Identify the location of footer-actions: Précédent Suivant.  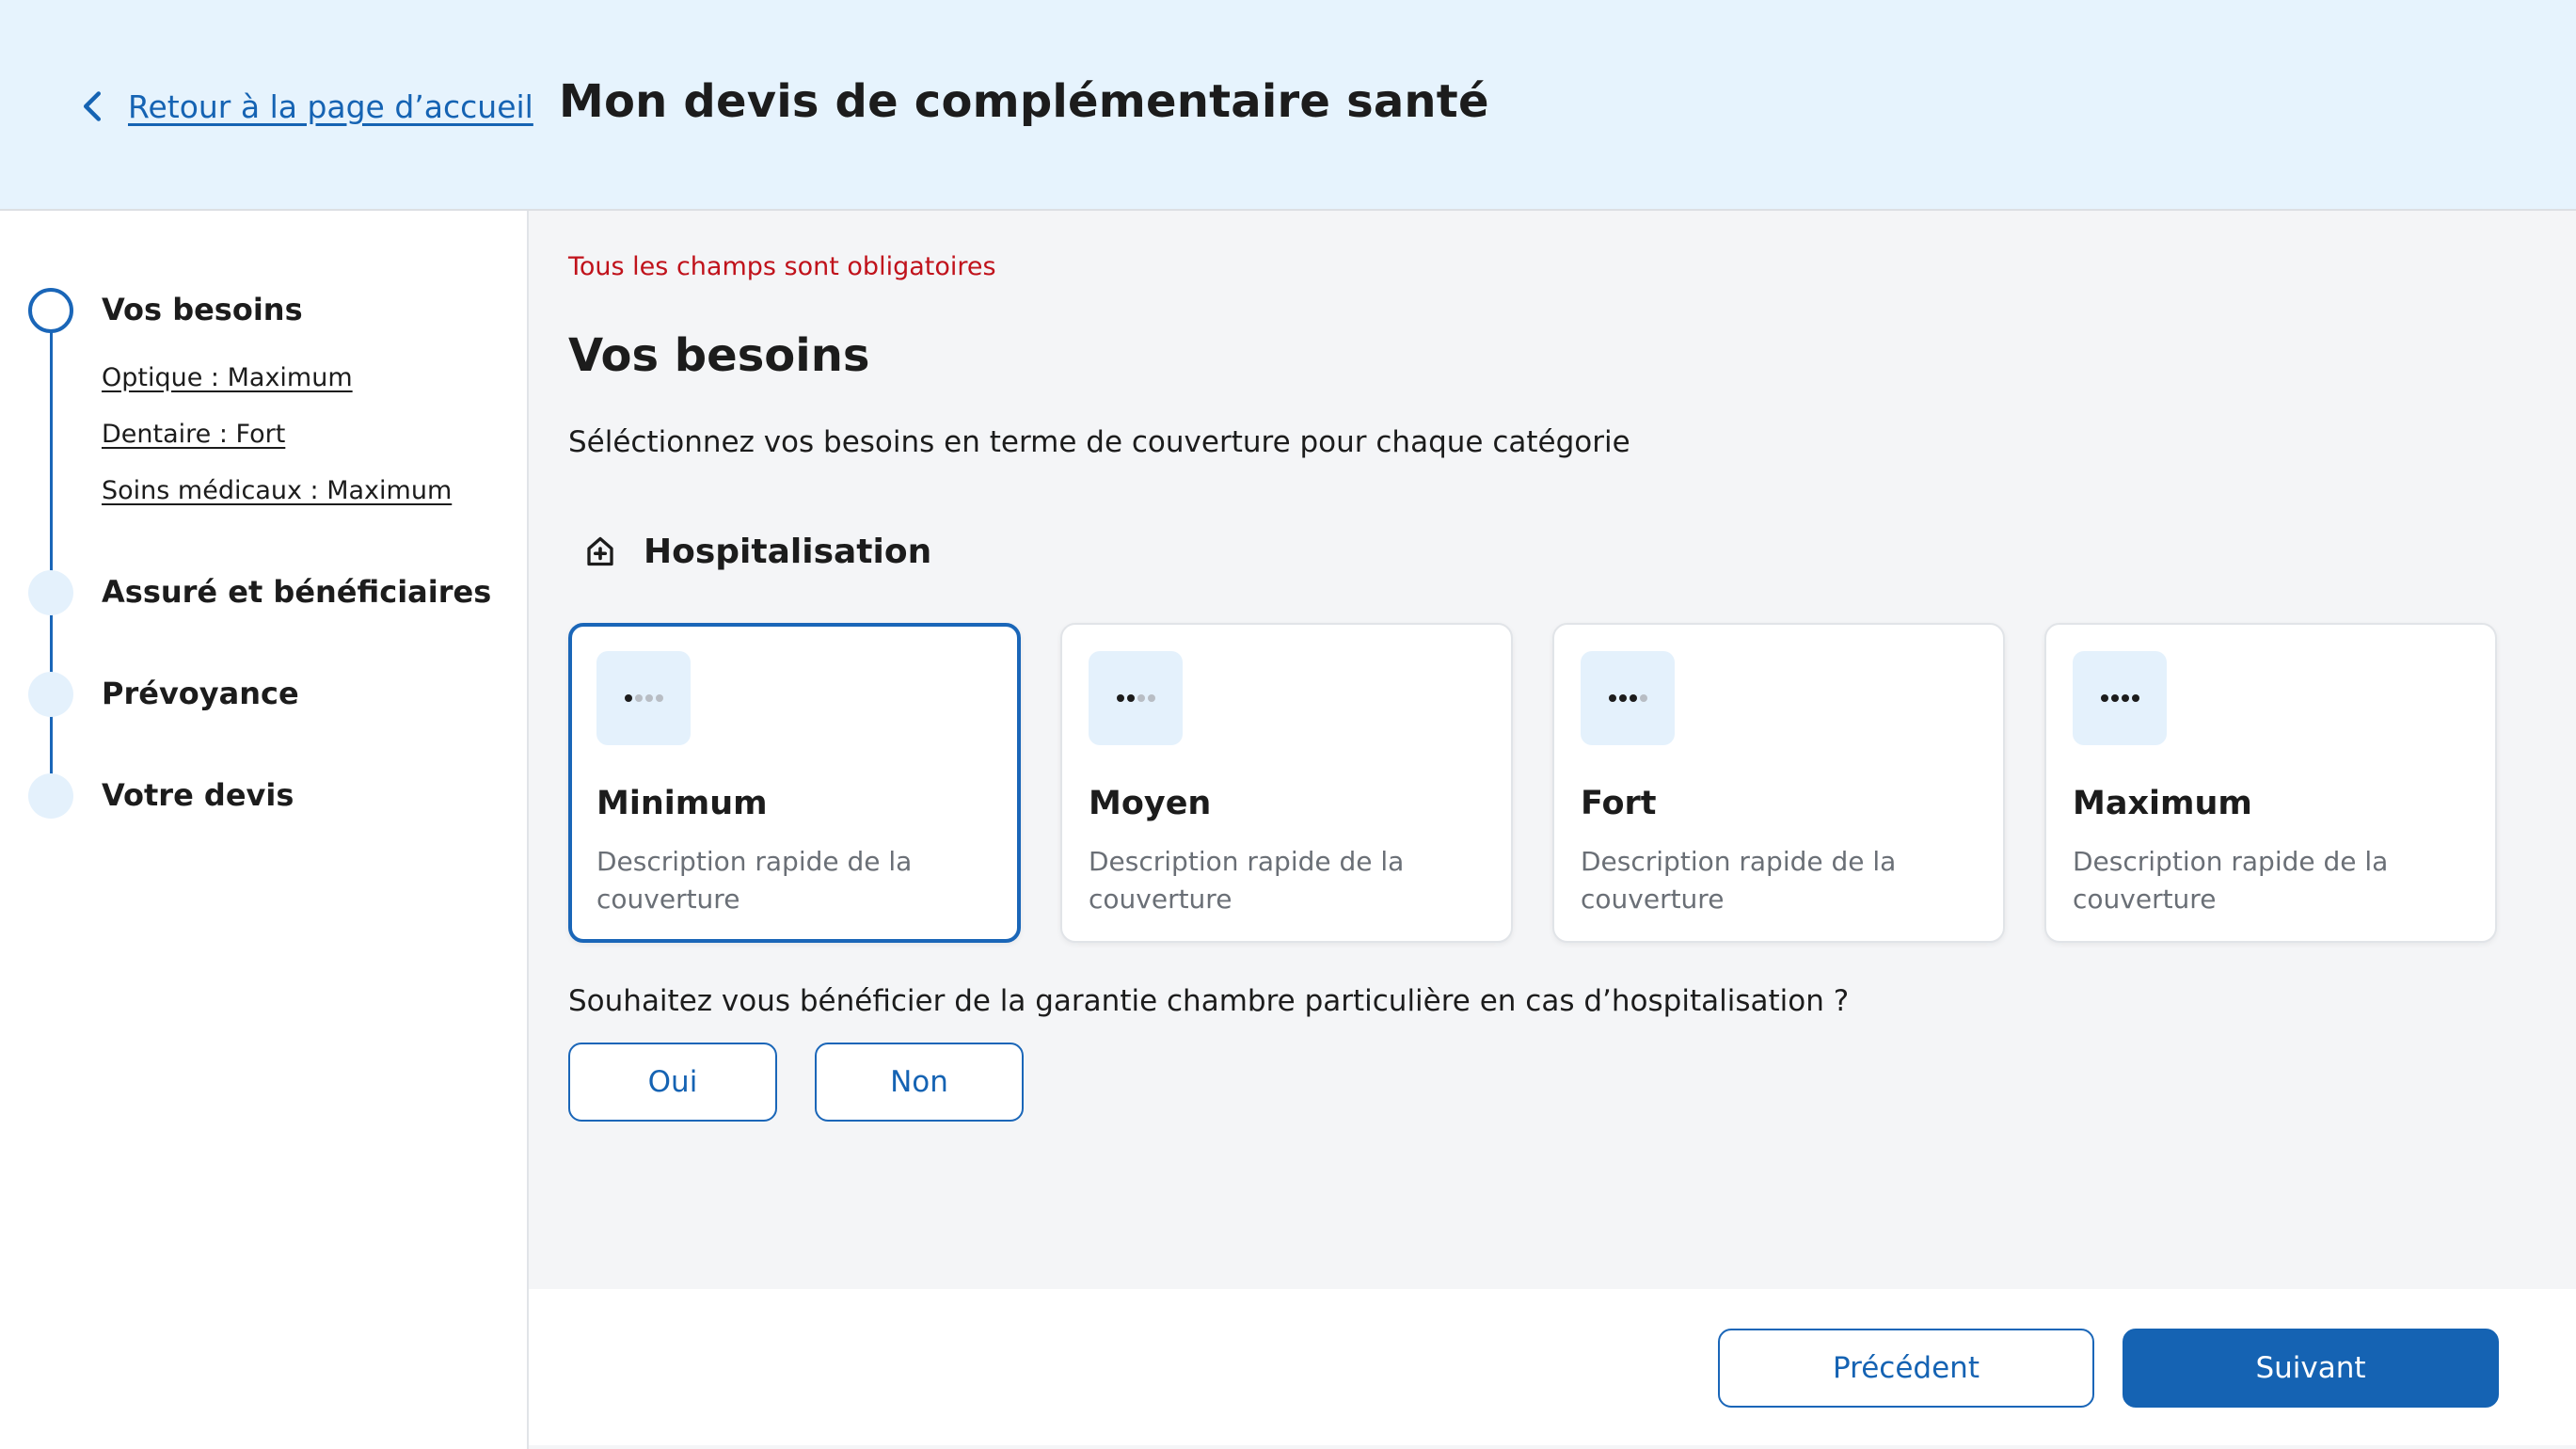
(1552, 1369).